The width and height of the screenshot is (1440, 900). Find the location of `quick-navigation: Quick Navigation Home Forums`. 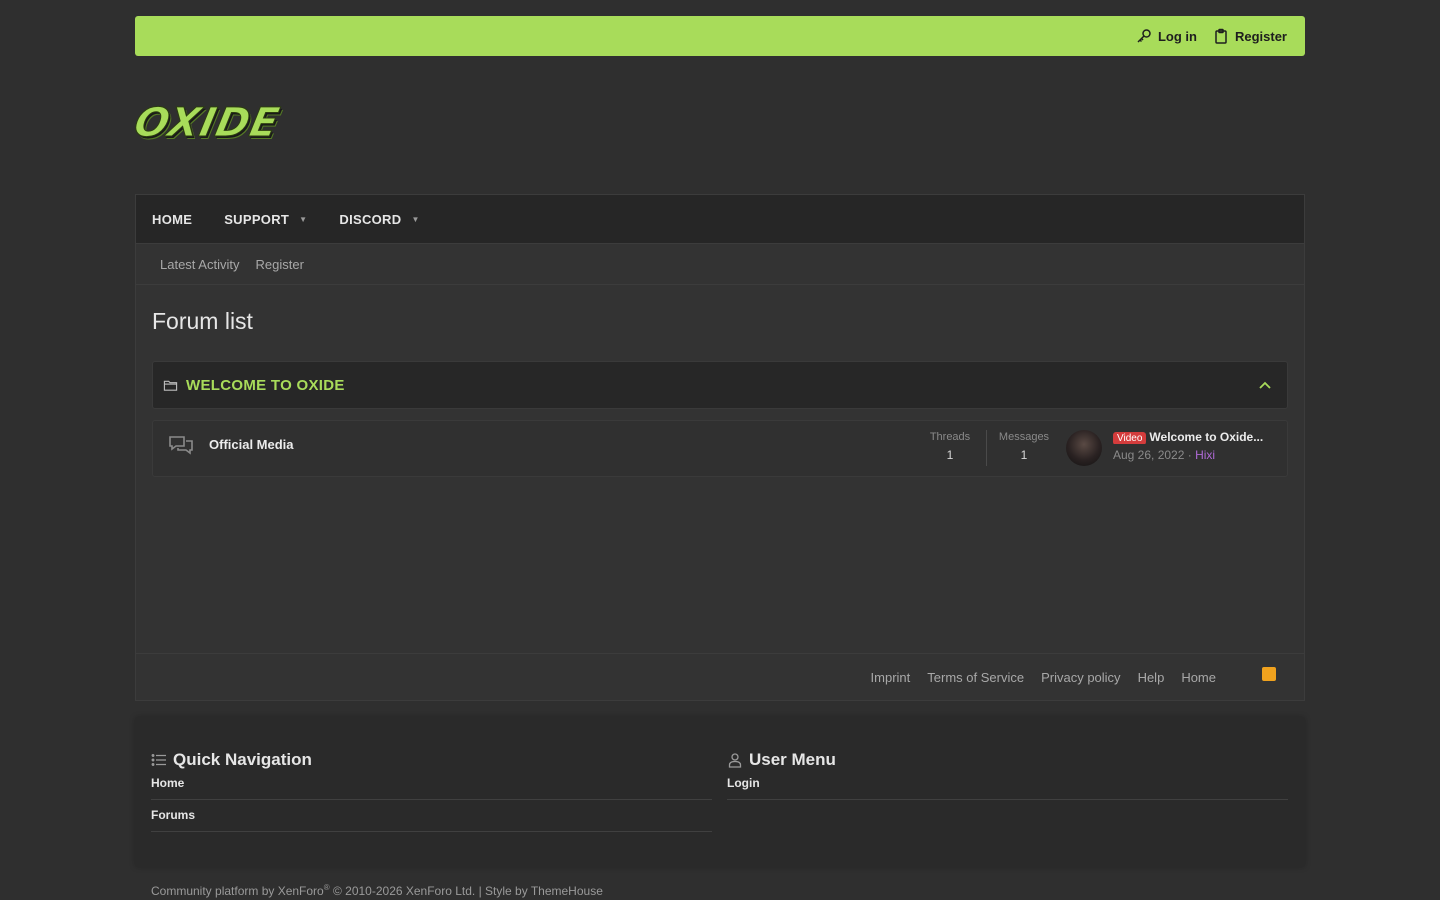

quick-navigation: Quick Navigation Home Forums is located at coordinates (431, 795).